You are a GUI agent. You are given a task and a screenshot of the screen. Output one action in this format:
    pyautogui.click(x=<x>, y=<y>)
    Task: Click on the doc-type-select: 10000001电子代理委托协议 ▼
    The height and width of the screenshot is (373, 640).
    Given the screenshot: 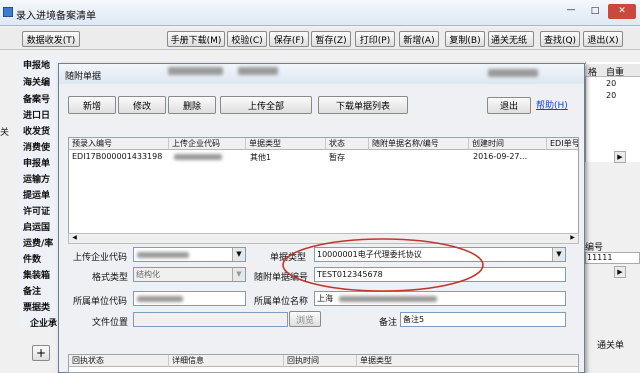 What is the action you would take?
    pyautogui.click(x=440, y=254)
    